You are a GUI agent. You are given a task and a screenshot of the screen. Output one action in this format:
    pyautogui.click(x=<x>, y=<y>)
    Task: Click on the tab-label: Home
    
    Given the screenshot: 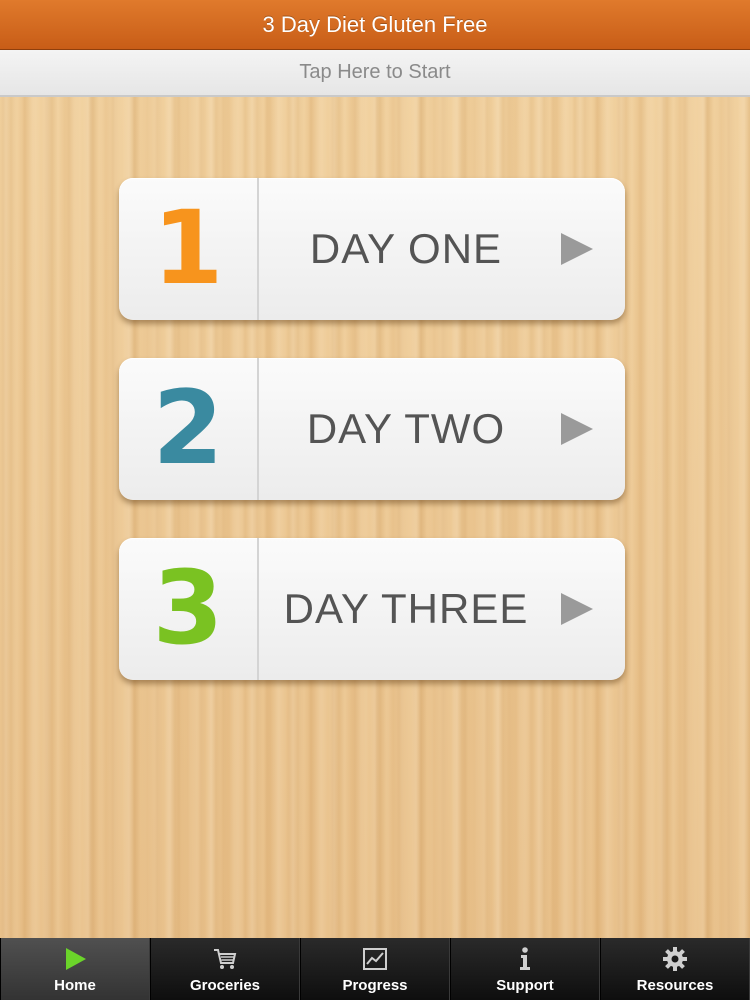 What is the action you would take?
    pyautogui.click(x=75, y=985)
    